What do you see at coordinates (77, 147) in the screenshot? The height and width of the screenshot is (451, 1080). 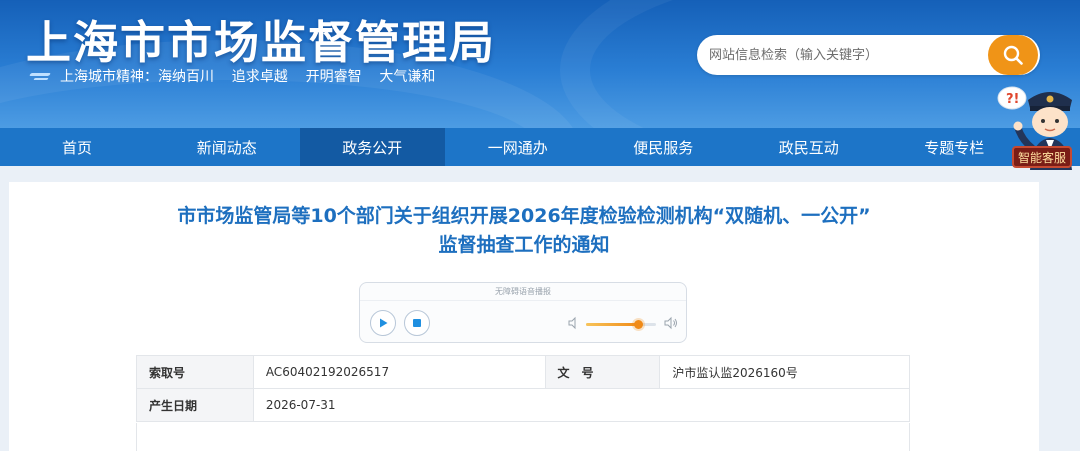 I see `nav-item-home: 首页` at bounding box center [77, 147].